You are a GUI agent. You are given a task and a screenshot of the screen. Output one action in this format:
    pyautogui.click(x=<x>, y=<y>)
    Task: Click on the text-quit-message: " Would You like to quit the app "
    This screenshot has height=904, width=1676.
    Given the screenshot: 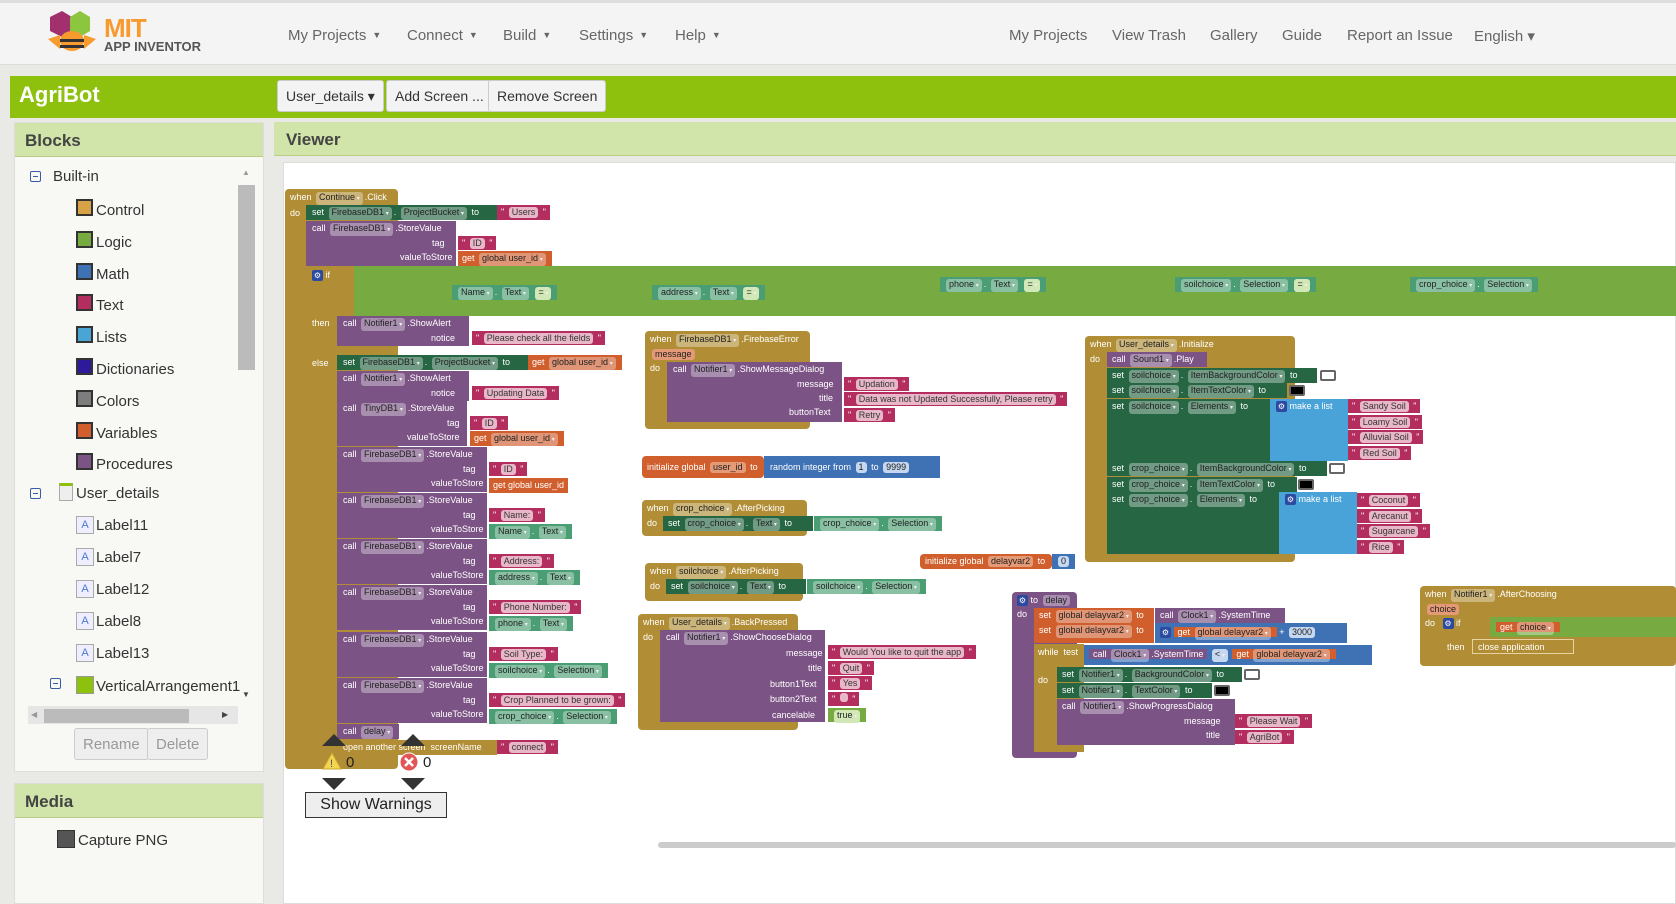 What is the action you would take?
    pyautogui.click(x=902, y=652)
    